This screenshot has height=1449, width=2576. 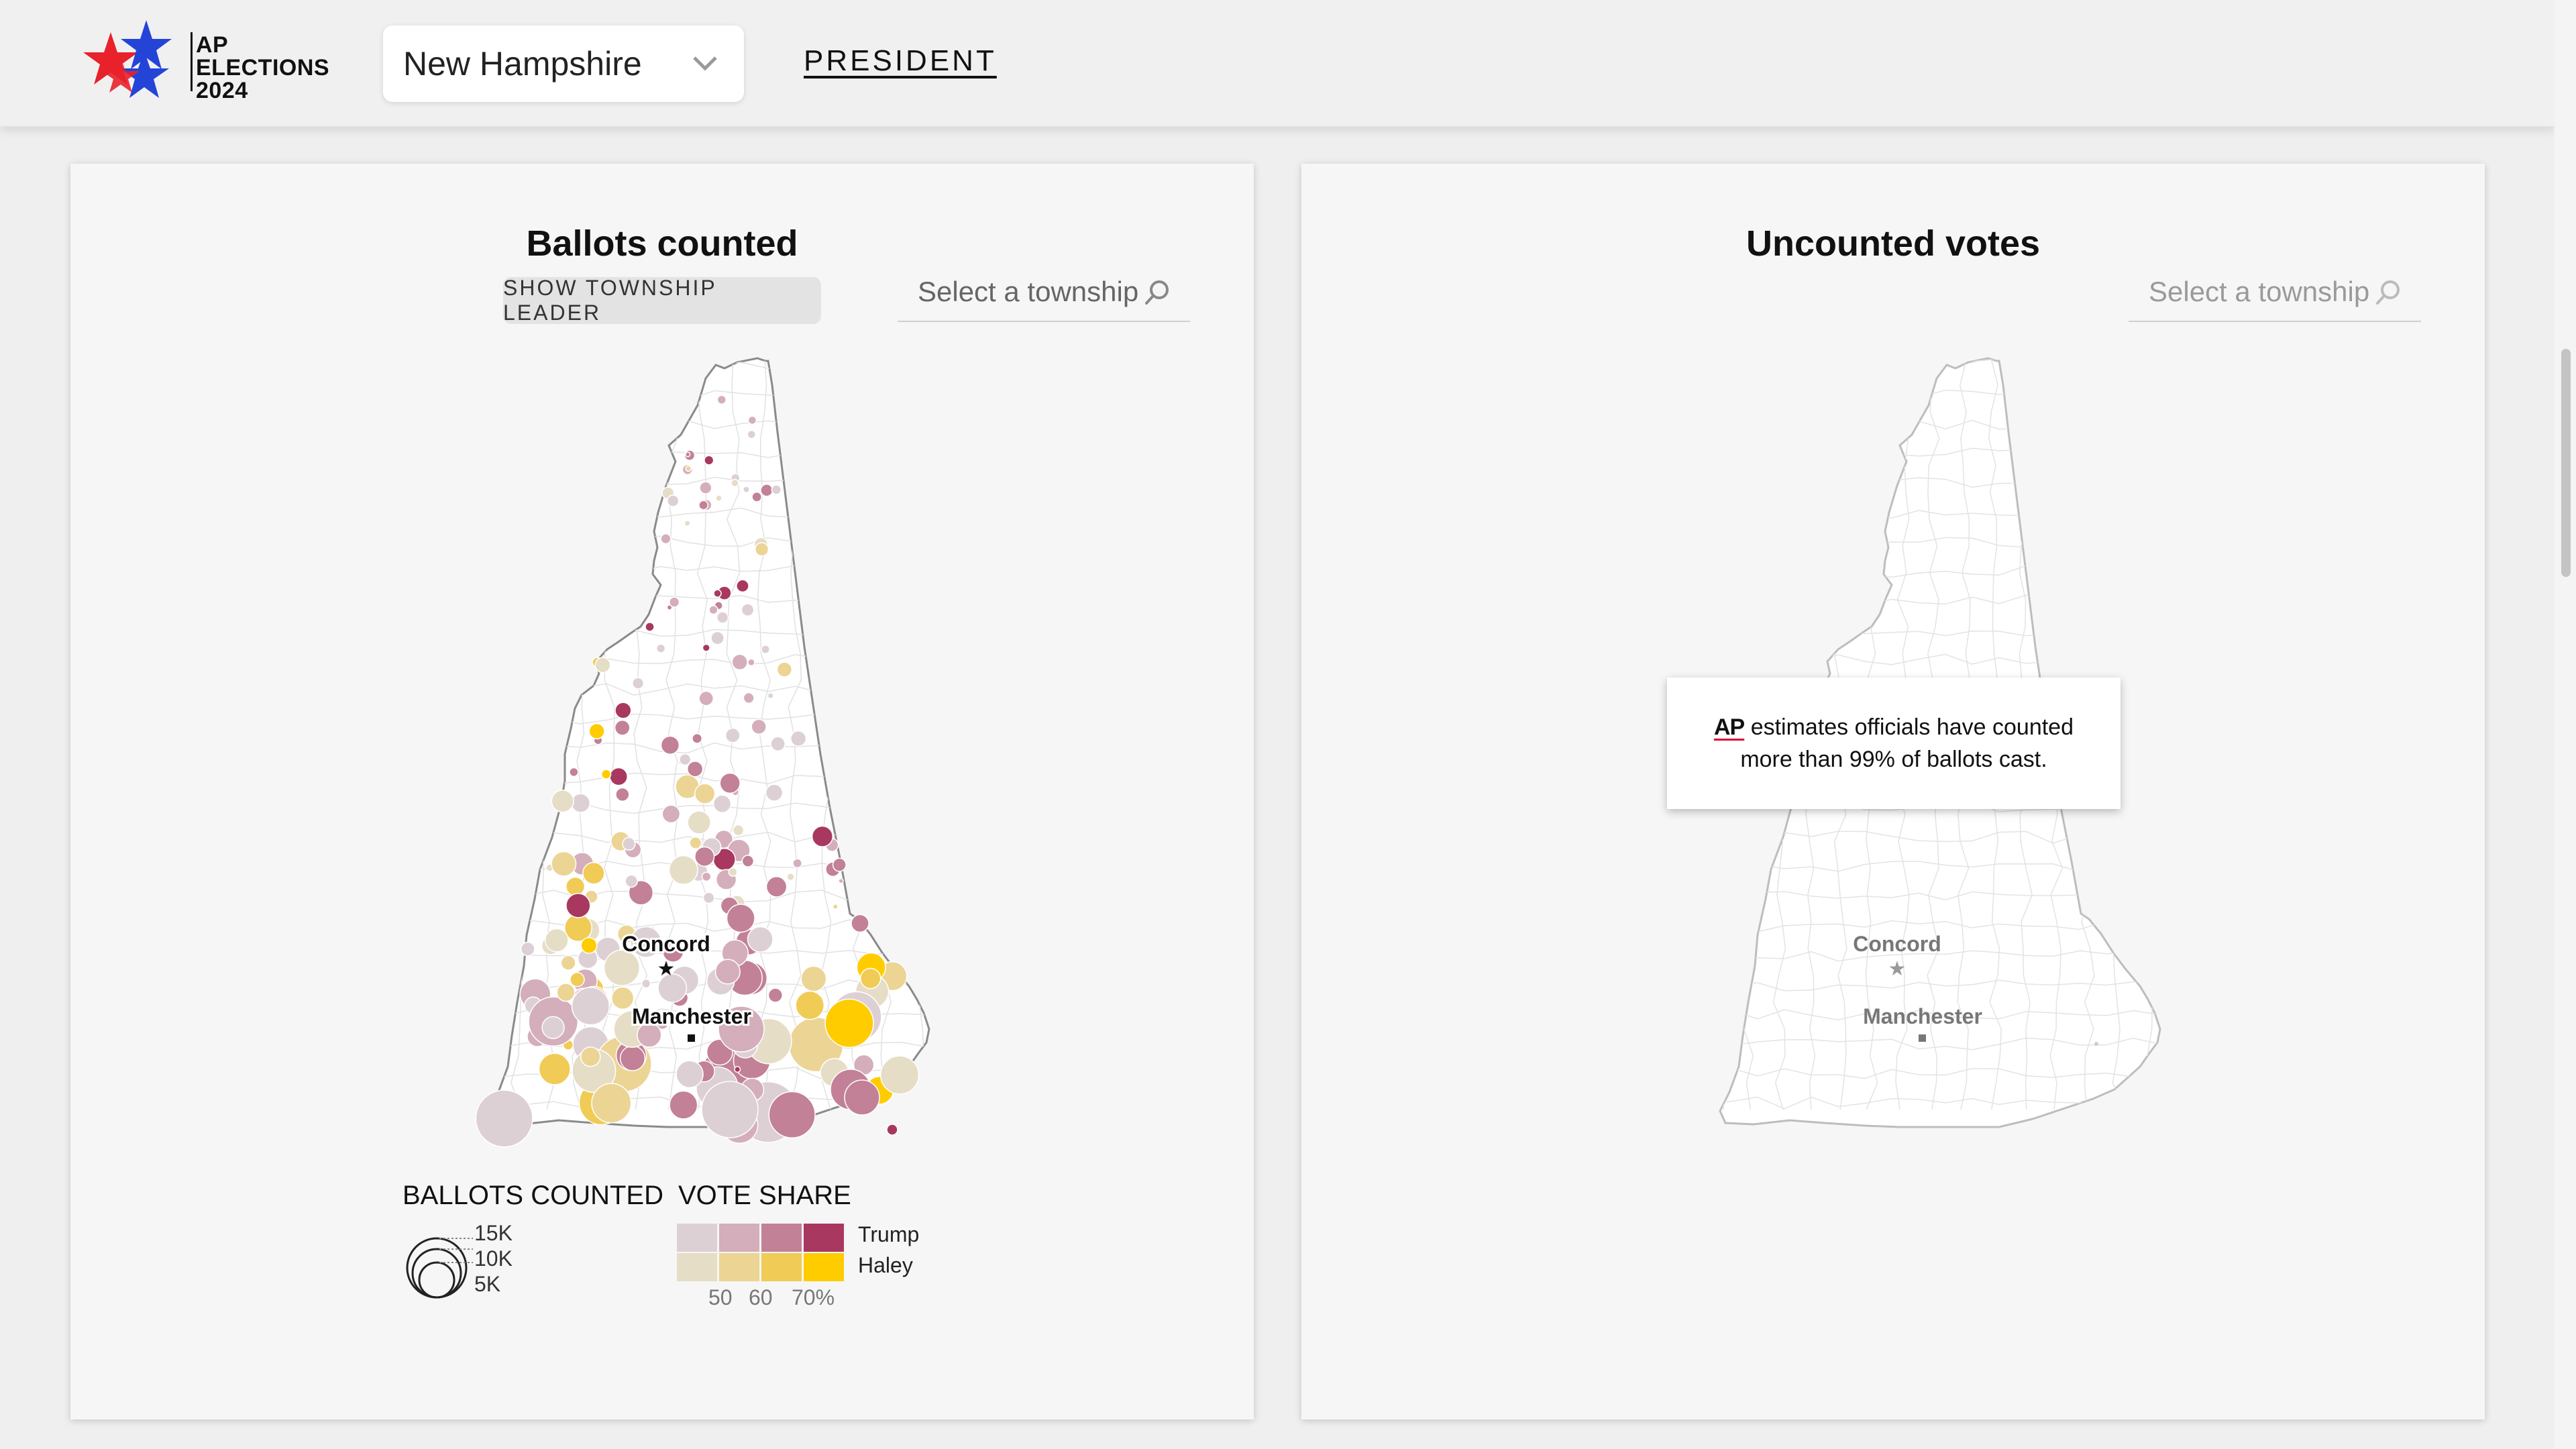 I want to click on president-race-link: PRESIDENT, so click(x=900, y=61).